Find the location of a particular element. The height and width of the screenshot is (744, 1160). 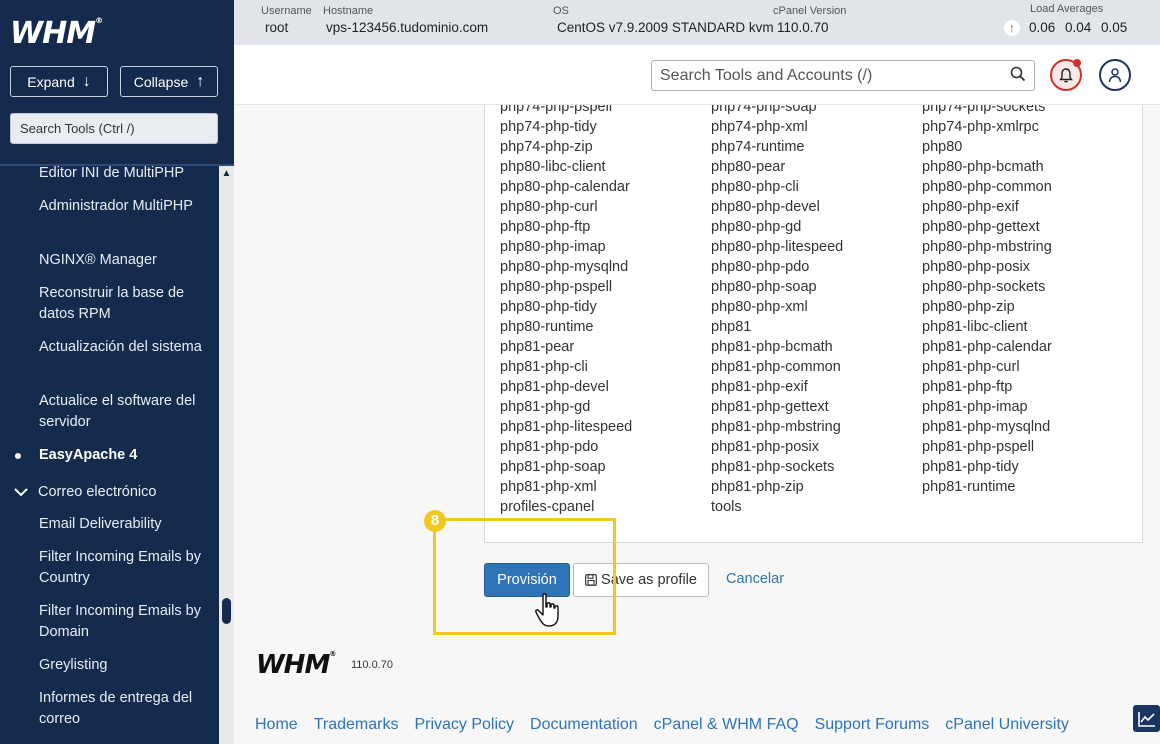

footer-link-documentation: Documentation is located at coordinates (584, 725).